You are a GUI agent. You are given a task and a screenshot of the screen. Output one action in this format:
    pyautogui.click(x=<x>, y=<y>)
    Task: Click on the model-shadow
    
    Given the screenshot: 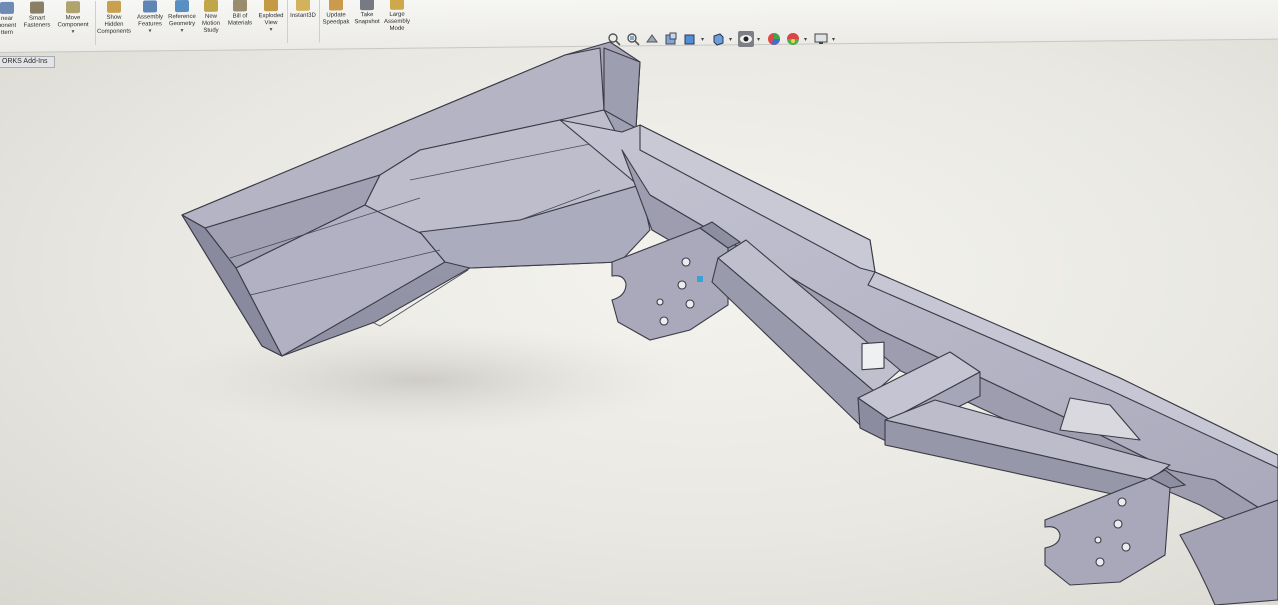 What is the action you would take?
    pyautogui.click(x=420, y=380)
    